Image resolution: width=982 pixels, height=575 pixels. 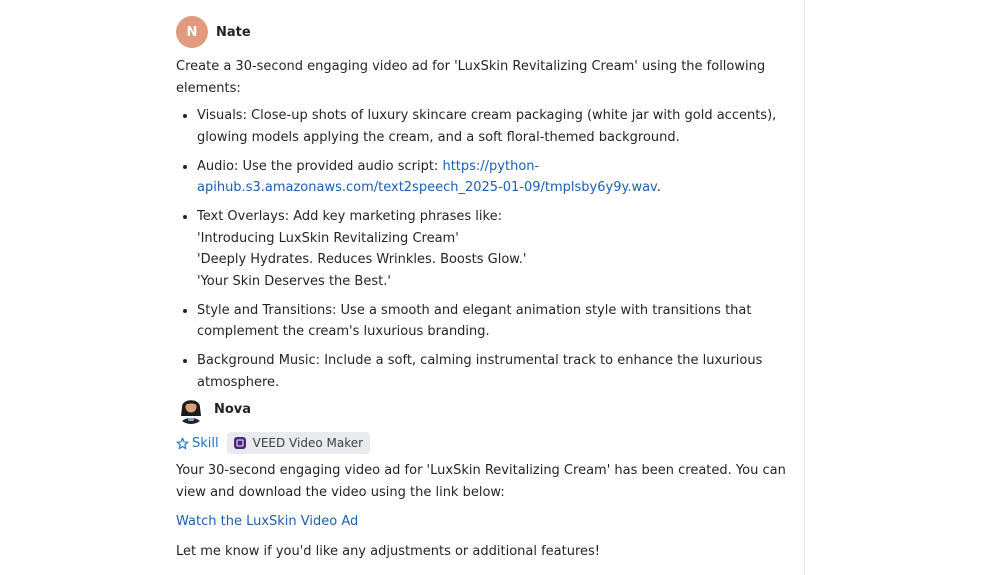 I want to click on sparkle-star-icon, so click(x=182, y=443).